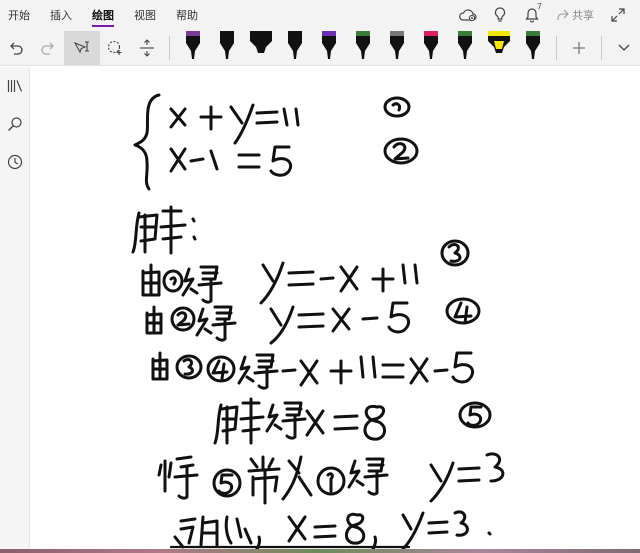  I want to click on undo-icon, so click(16, 48).